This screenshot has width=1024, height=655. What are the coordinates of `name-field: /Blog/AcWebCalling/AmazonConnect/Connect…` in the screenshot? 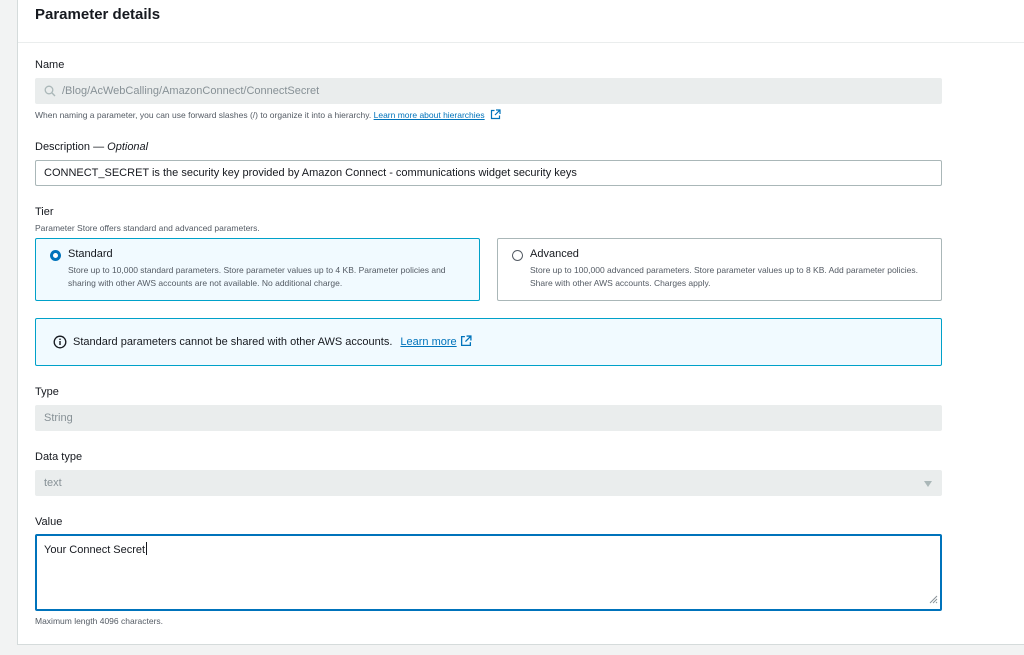 It's located at (488, 91).